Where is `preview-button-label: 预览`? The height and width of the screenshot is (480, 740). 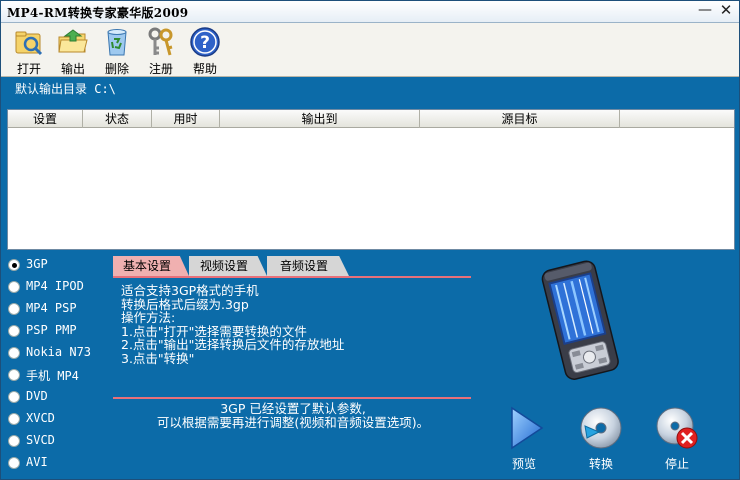
preview-button-label: 预览 is located at coordinates (523, 464).